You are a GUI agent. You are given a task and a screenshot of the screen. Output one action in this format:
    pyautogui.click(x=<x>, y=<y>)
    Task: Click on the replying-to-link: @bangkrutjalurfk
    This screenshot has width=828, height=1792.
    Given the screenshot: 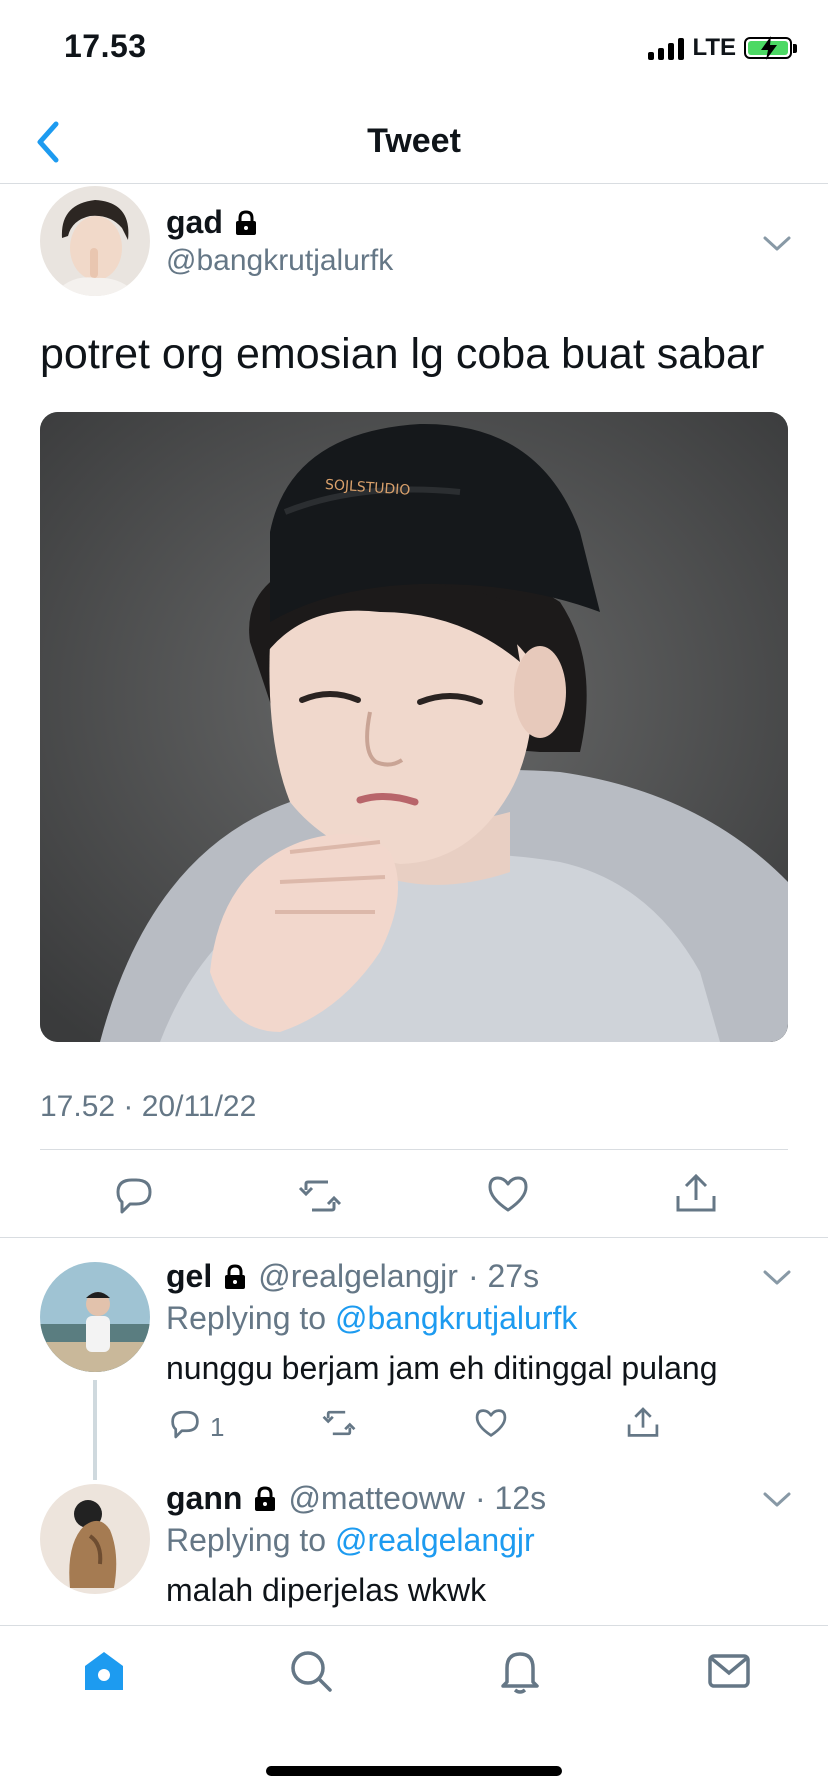 What is the action you would take?
    pyautogui.click(x=456, y=1318)
    